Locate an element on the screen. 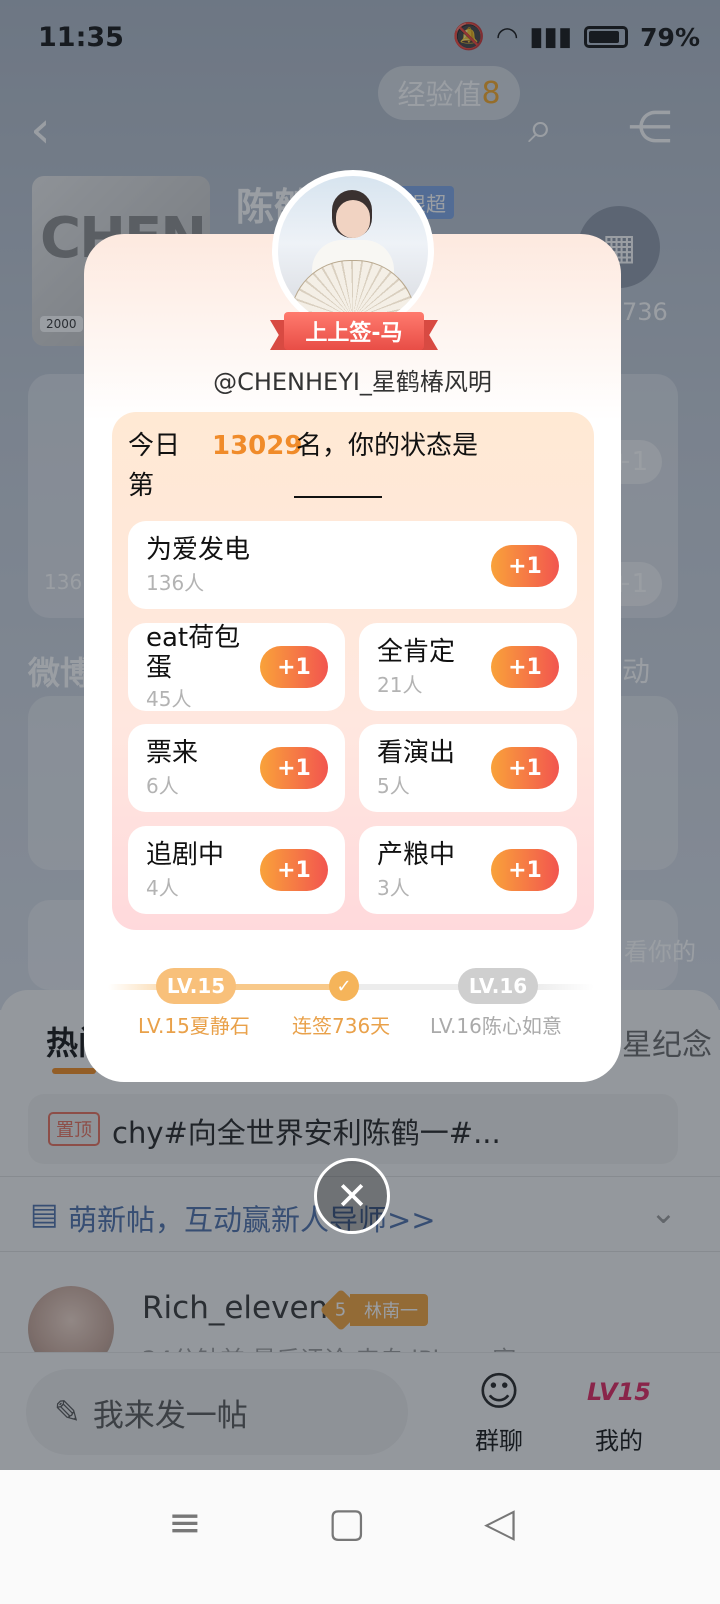 This screenshot has height=1604, width=720. system-nav-bar: ≡ ▢ ◁ is located at coordinates (360, 1537).